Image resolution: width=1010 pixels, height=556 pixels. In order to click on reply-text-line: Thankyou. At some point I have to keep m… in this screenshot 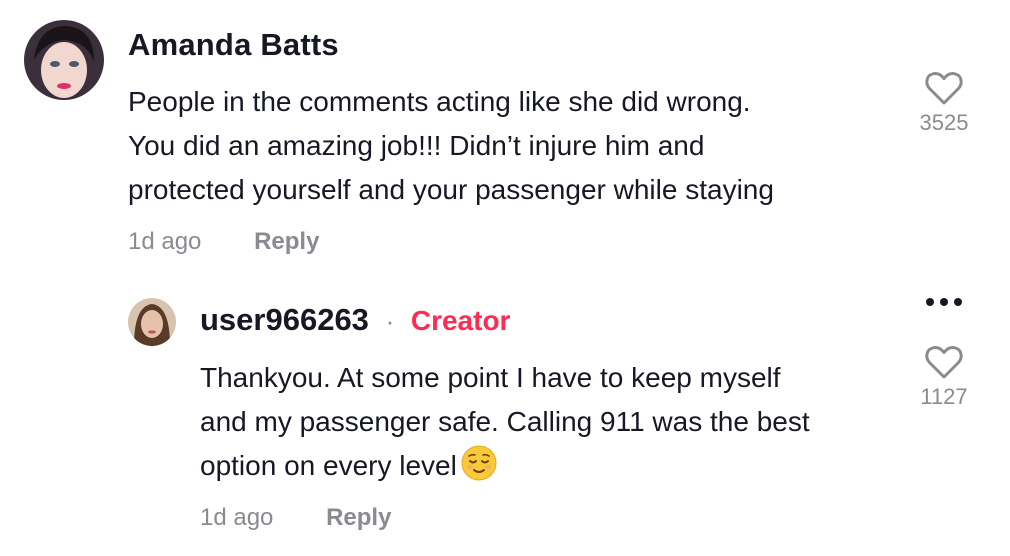, I will do `click(490, 377)`.